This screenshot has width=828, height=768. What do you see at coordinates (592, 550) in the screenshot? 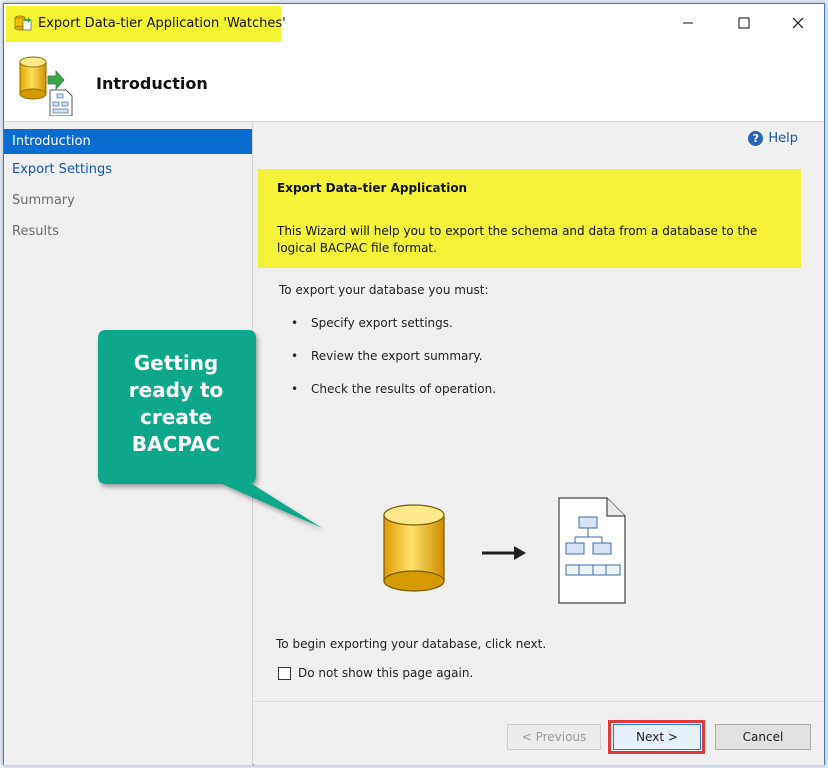
I see `bacpac-file-icon` at bounding box center [592, 550].